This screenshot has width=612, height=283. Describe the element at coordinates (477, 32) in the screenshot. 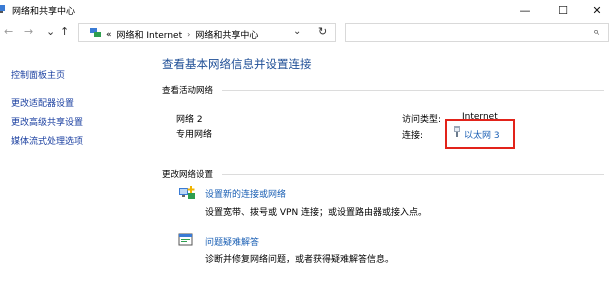

I see `search-input` at that location.